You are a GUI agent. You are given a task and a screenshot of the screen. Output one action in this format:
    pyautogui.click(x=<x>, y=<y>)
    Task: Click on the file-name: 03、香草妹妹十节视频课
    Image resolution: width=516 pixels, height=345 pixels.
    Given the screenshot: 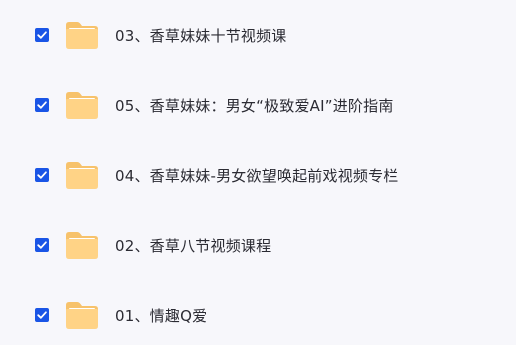 What is the action you would take?
    pyautogui.click(x=201, y=35)
    